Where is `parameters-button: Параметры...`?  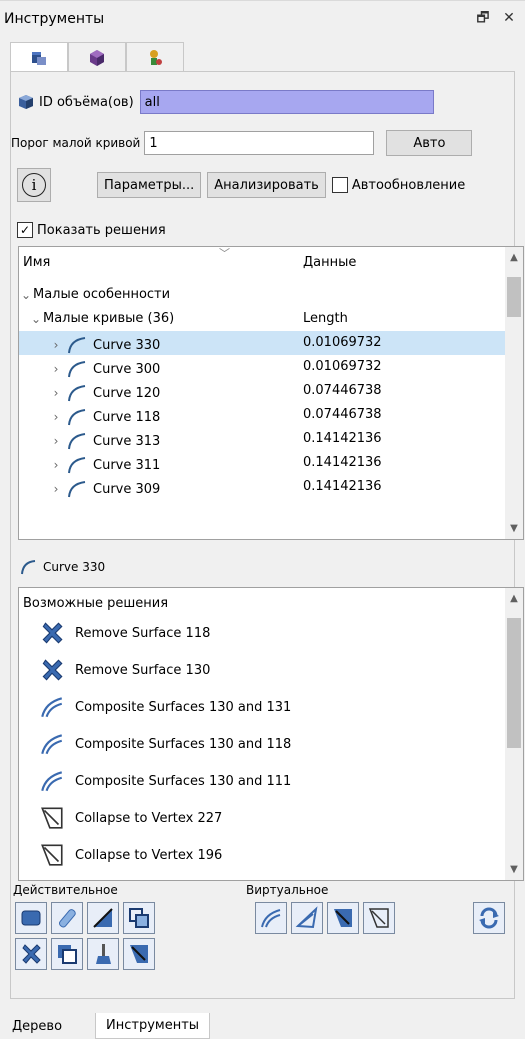 parameters-button: Параметры... is located at coordinates (149, 185).